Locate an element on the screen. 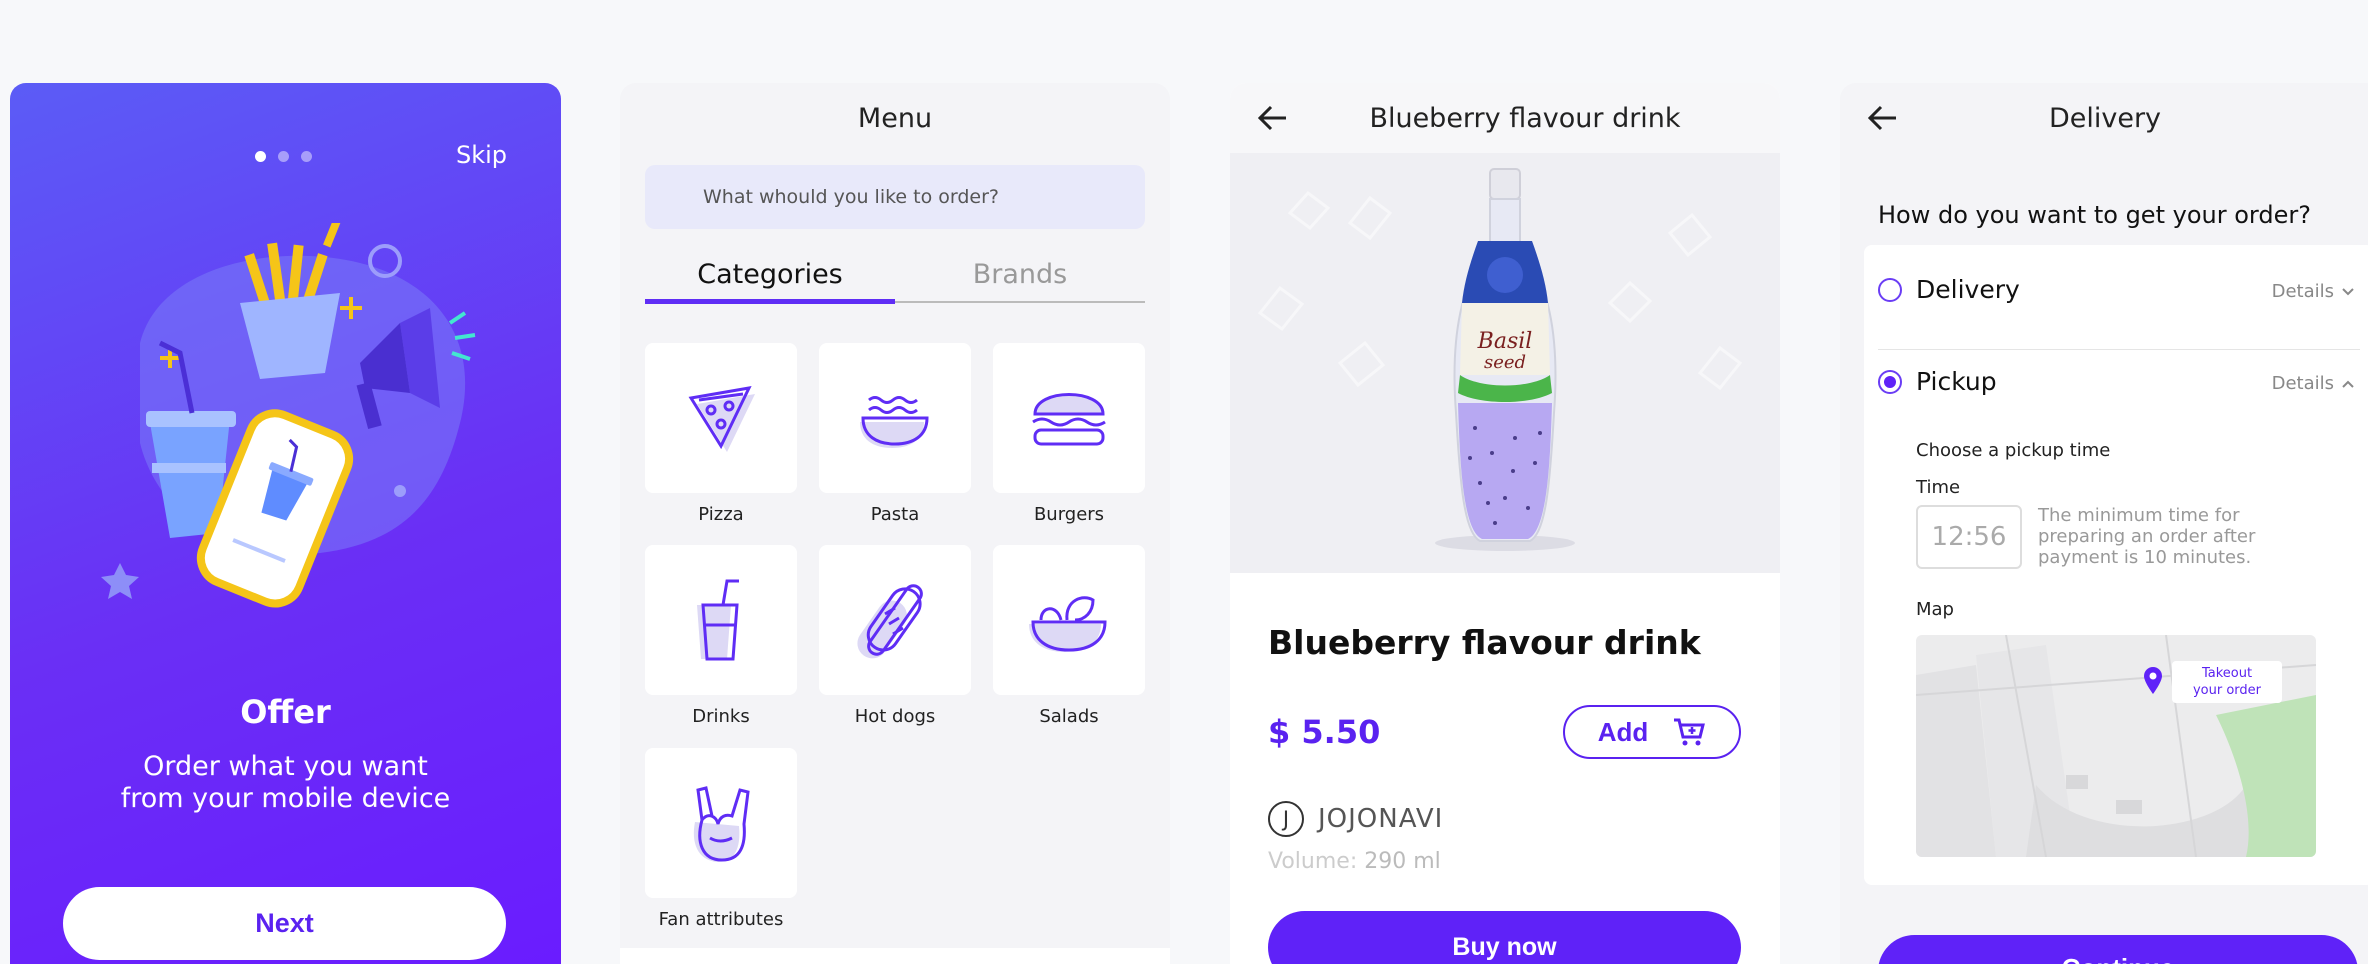  cart-icon is located at coordinates (1690, 732).